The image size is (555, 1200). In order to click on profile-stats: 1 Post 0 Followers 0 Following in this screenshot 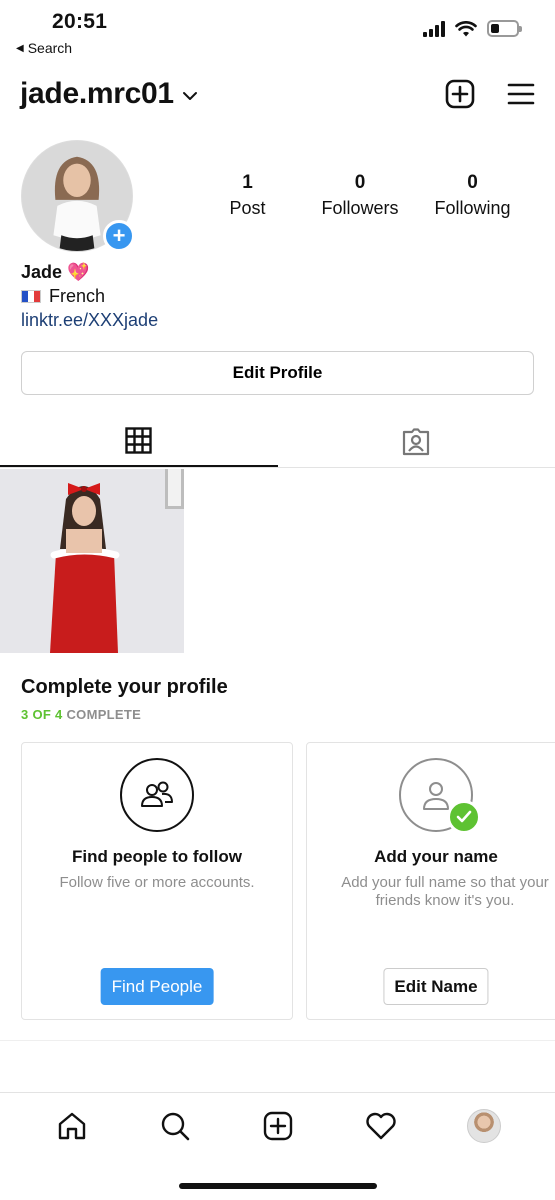, I will do `click(360, 195)`.